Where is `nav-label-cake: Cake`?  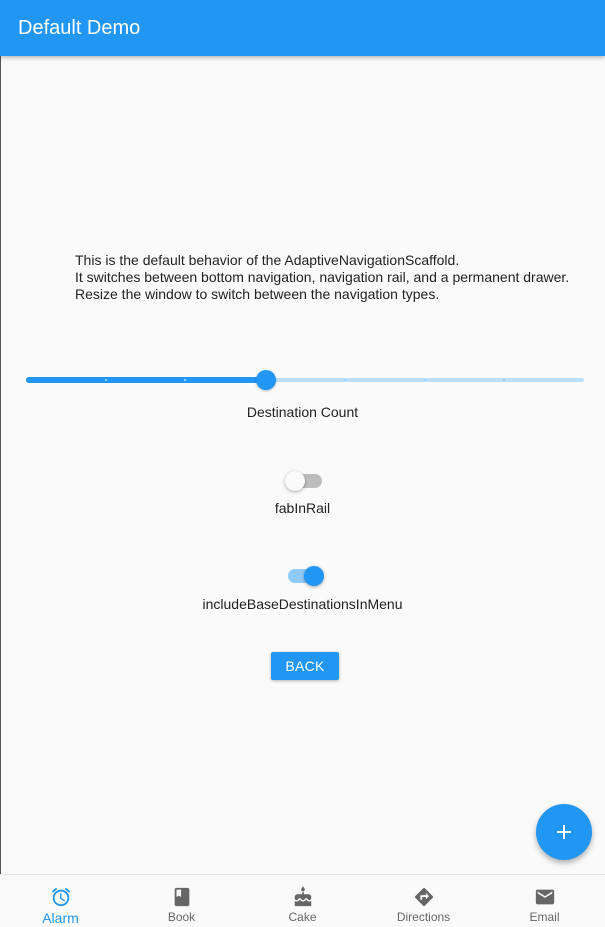
nav-label-cake: Cake is located at coordinates (302, 917).